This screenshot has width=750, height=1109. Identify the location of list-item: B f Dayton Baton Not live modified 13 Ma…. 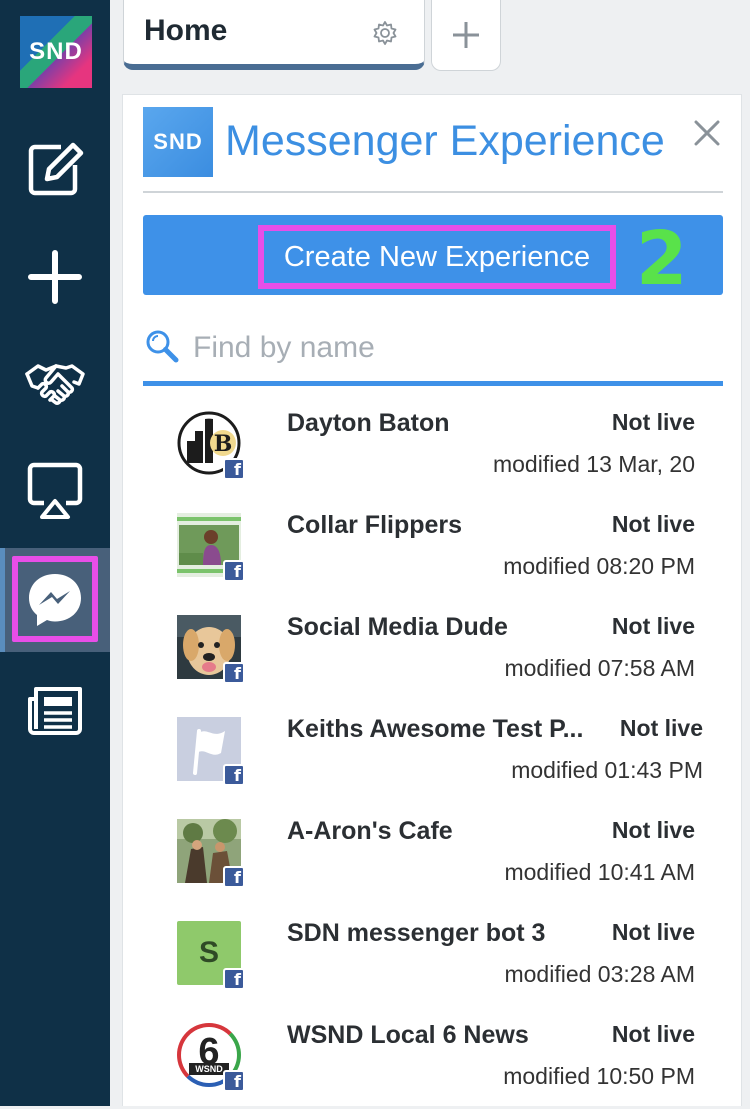
(433, 446).